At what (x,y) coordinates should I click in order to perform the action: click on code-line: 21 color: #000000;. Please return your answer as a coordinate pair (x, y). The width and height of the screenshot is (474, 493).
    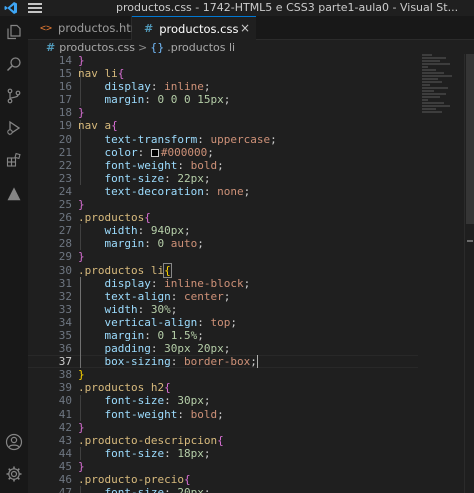
    Looking at the image, I should click on (251, 152).